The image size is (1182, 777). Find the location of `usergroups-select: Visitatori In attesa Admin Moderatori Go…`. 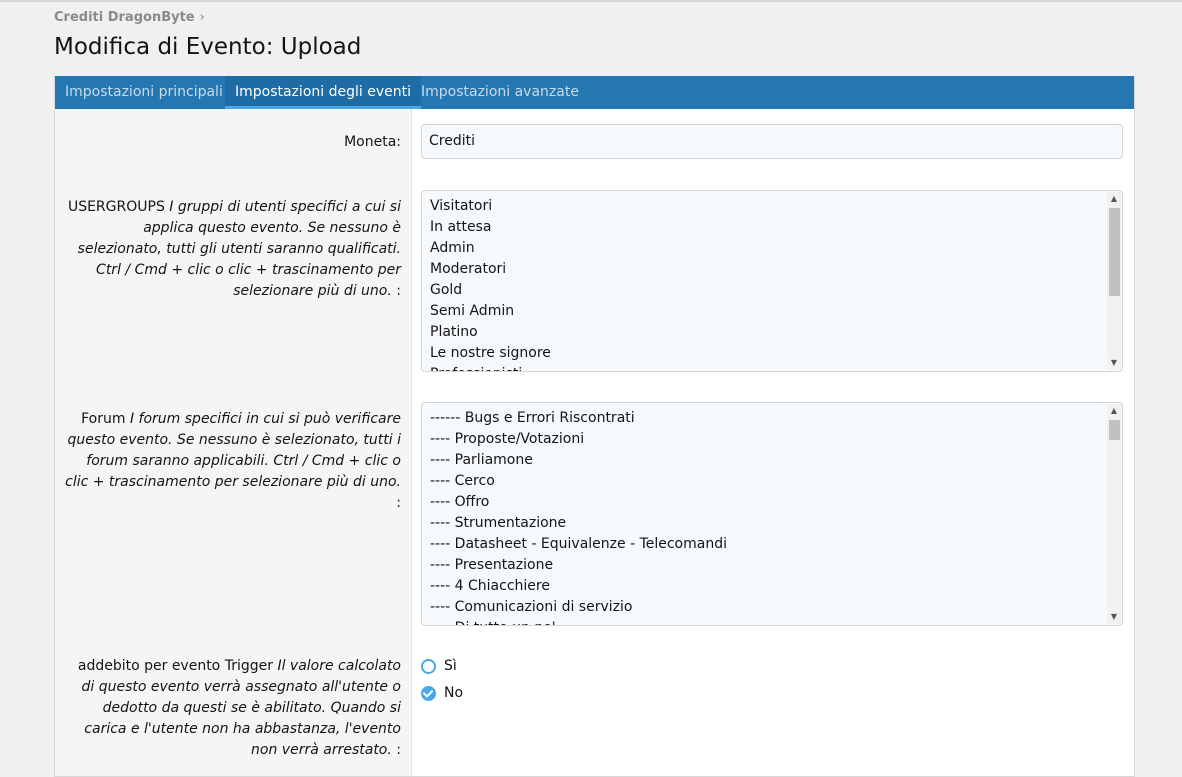

usergroups-select: Visitatori In attesa Admin Moderatori Go… is located at coordinates (772, 281).